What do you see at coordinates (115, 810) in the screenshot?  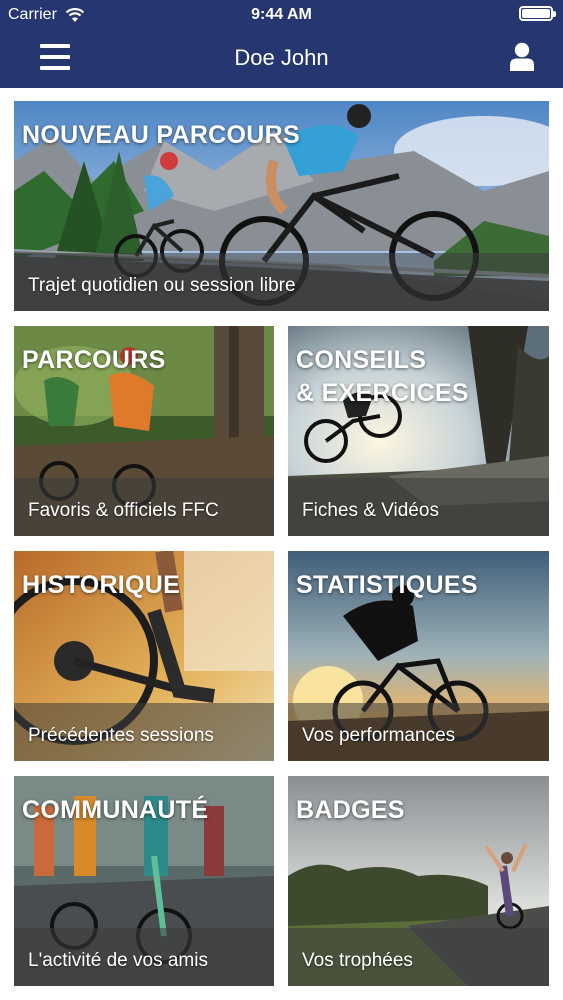 I see `tile-title: COMMUNAUTÉ` at bounding box center [115, 810].